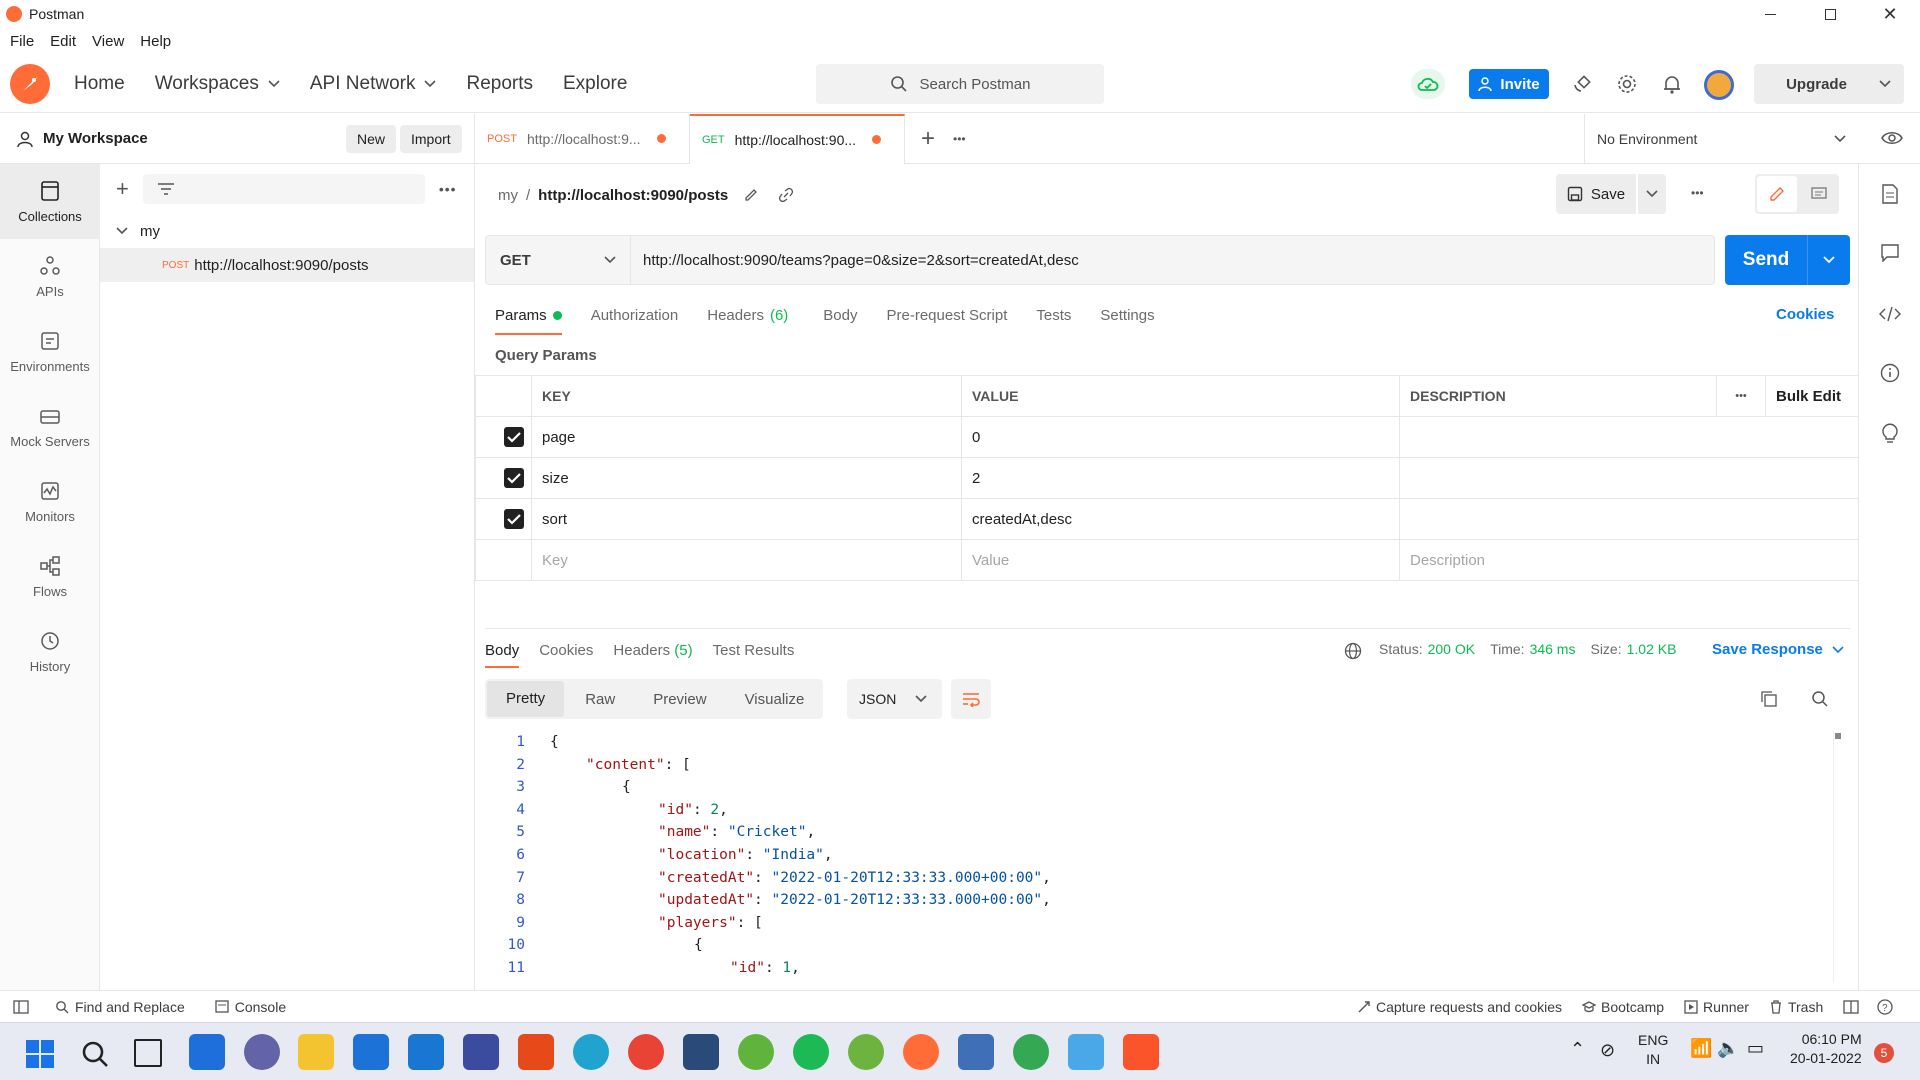  I want to click on sidebar-item-monitors: Monitors, so click(50, 501).